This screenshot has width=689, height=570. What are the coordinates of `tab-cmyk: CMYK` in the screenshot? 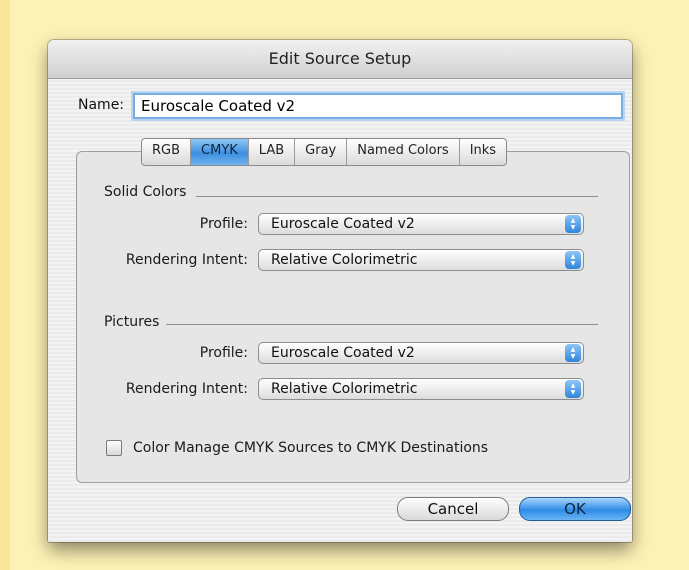 It's located at (220, 152).